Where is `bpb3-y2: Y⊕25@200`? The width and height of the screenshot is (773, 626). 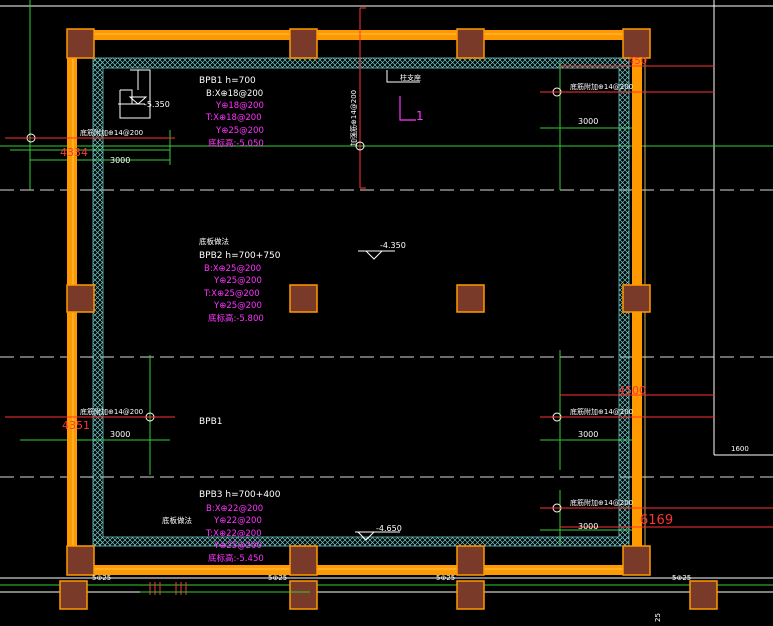
bpb3-y2: Y⊕25@200 is located at coordinates (237, 546).